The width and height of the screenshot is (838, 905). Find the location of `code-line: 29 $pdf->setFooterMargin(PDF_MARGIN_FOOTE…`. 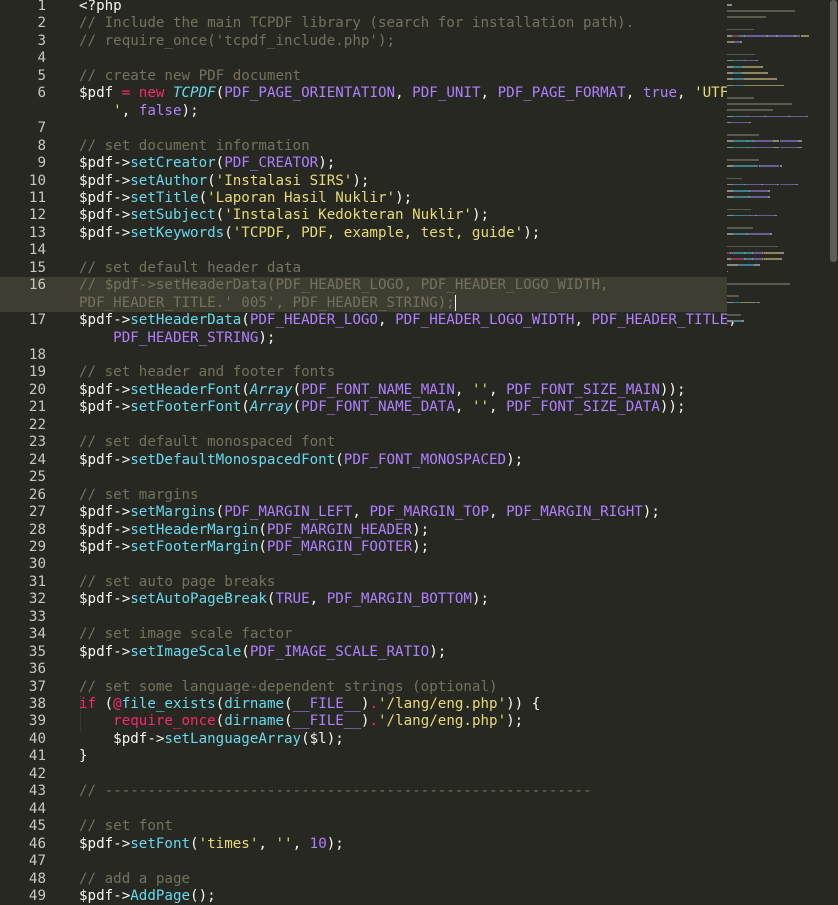

code-line: 29 $pdf->setFooterMargin(PDF_MARGIN_FOOTE… is located at coordinates (363, 547).